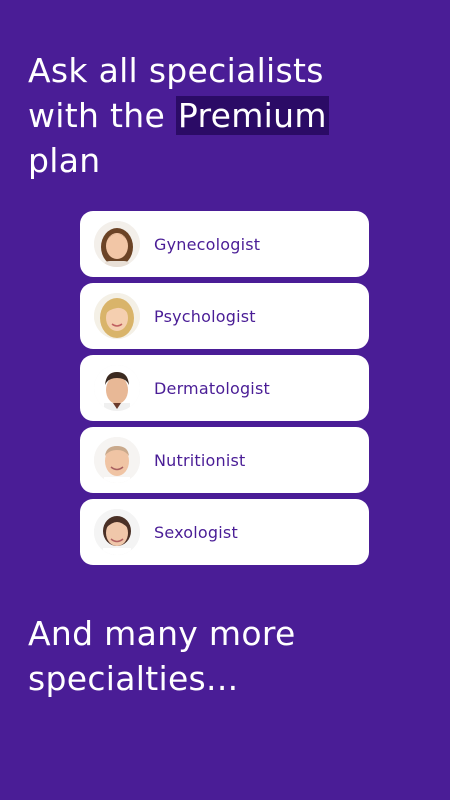 The width and height of the screenshot is (450, 800). What do you see at coordinates (207, 244) in the screenshot?
I see `specialist-label-gynecologist: Gynecologist` at bounding box center [207, 244].